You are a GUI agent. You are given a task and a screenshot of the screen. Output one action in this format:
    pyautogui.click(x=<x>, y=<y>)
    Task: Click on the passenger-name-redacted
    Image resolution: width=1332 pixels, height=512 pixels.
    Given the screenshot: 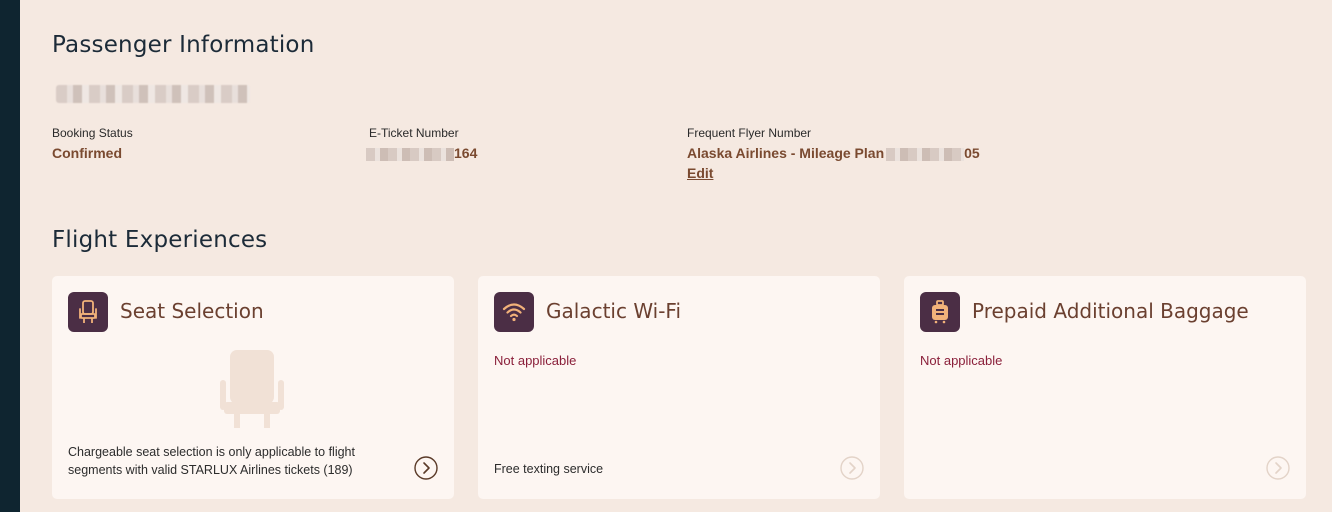 What is the action you would take?
    pyautogui.click(x=153, y=94)
    